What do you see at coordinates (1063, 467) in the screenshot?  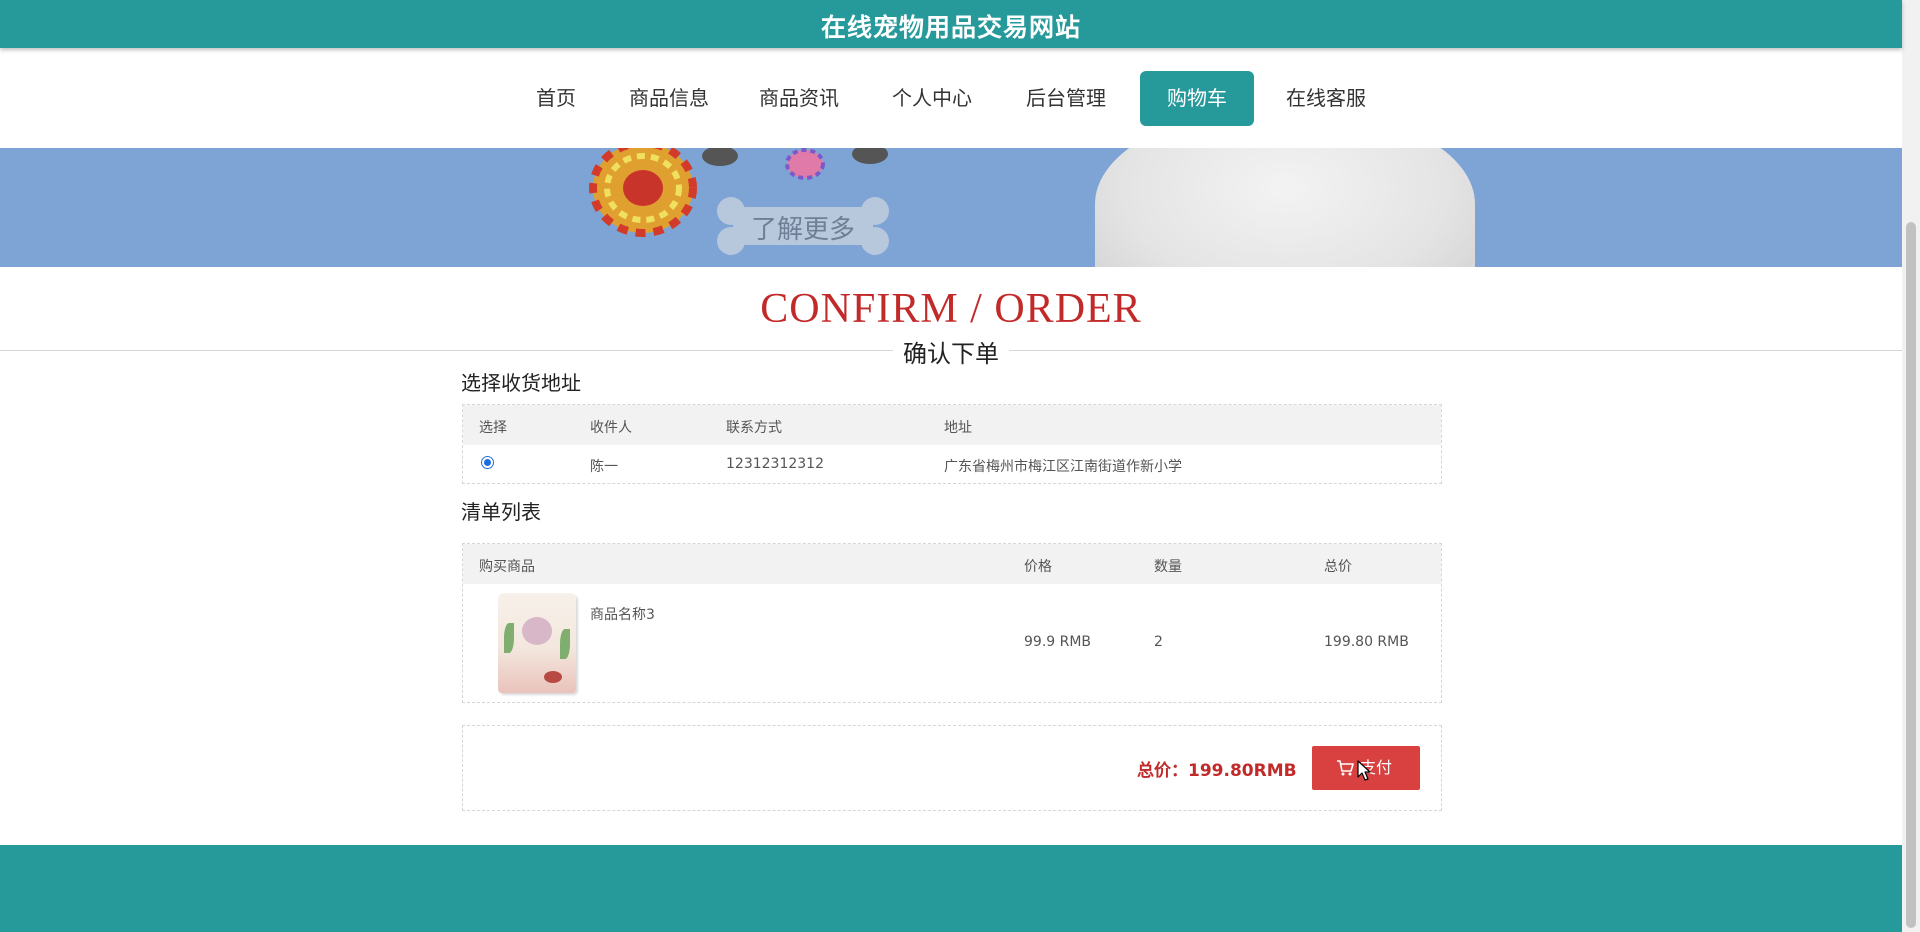 I see `recipient-address: 广东省梅州市梅江区江南街道作新小学` at bounding box center [1063, 467].